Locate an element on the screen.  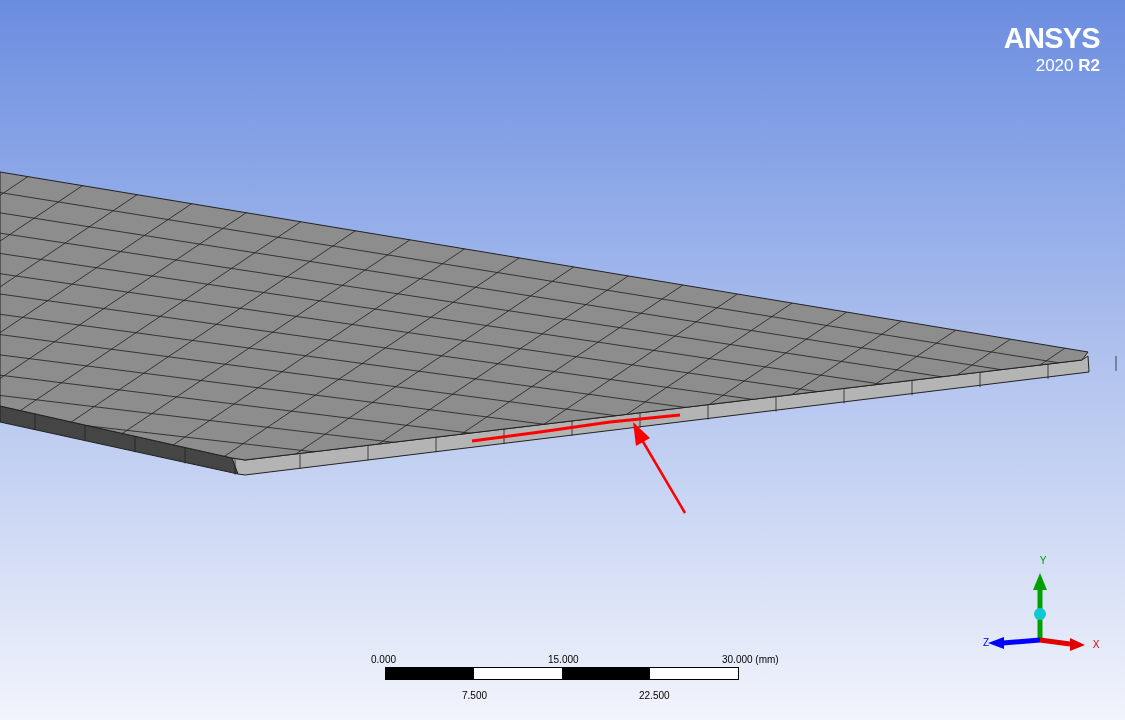
scale-label: 22.500 is located at coordinates (654, 696).